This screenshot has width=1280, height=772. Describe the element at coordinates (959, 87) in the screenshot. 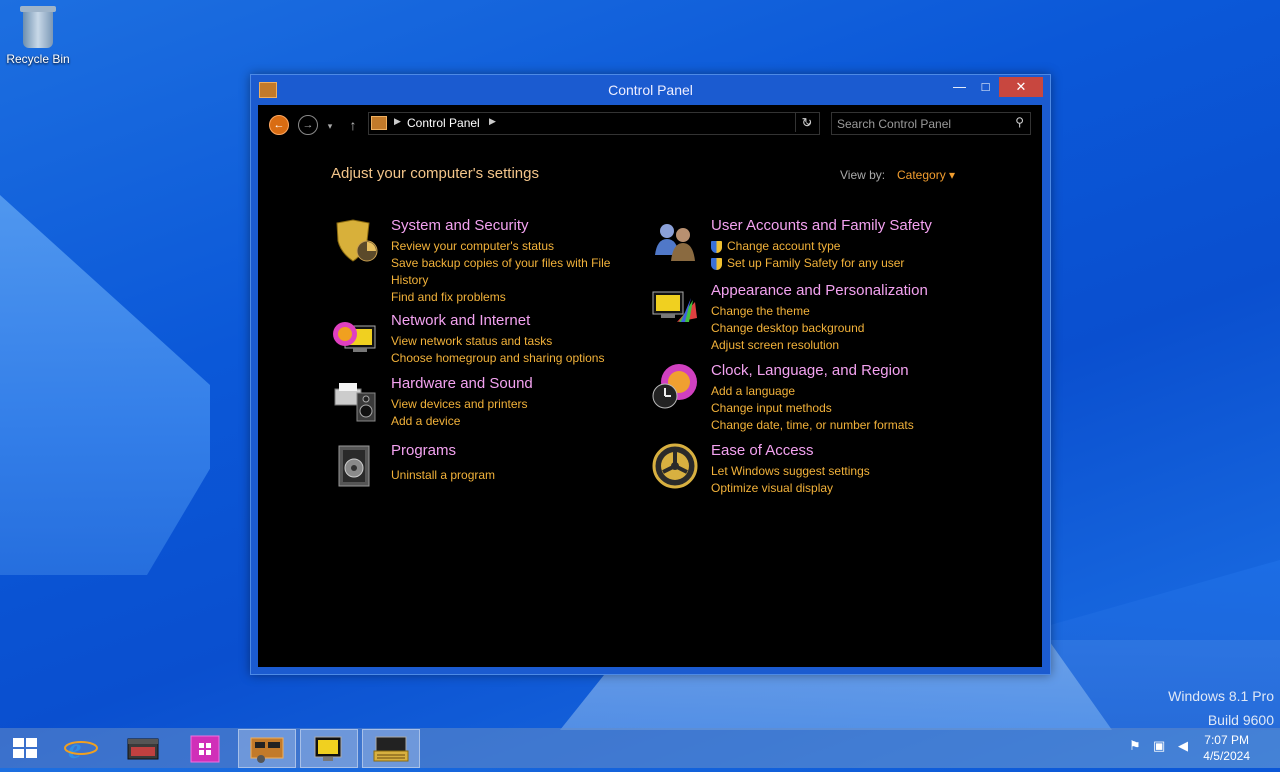

I see `minimize-button: —` at that location.